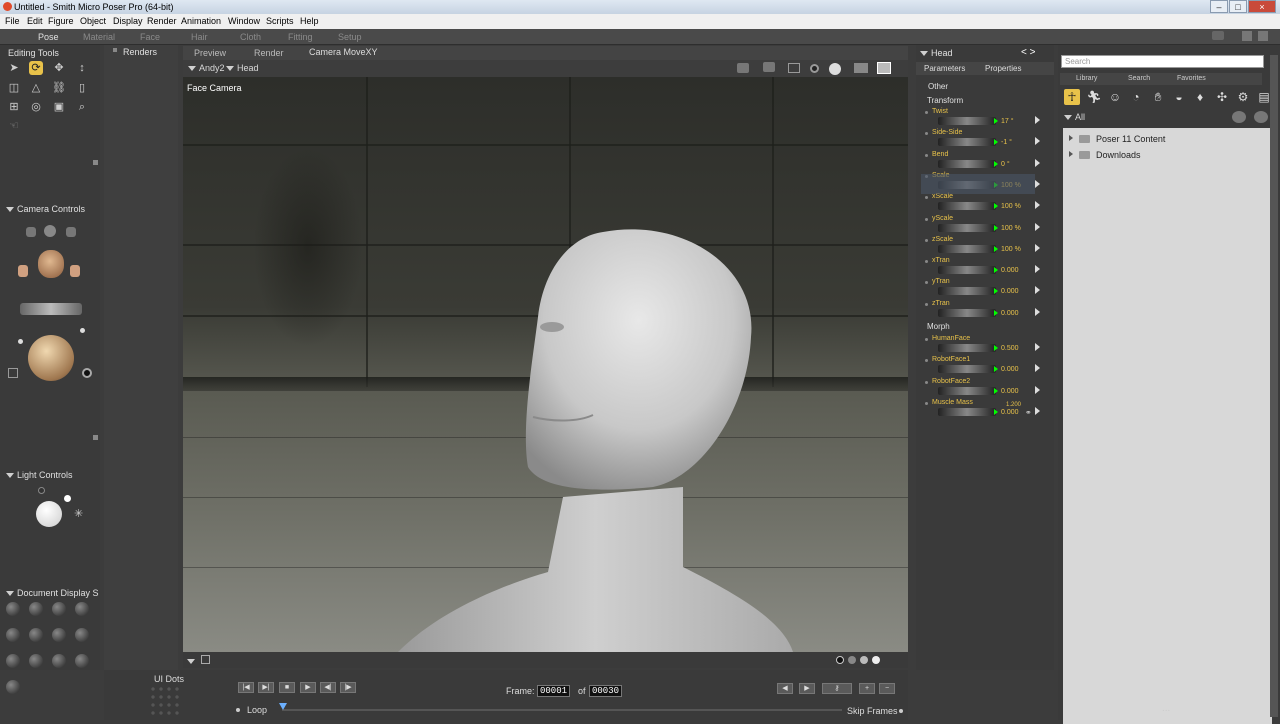  Describe the element at coordinates (814, 68) in the screenshot. I see `record-icon` at that location.